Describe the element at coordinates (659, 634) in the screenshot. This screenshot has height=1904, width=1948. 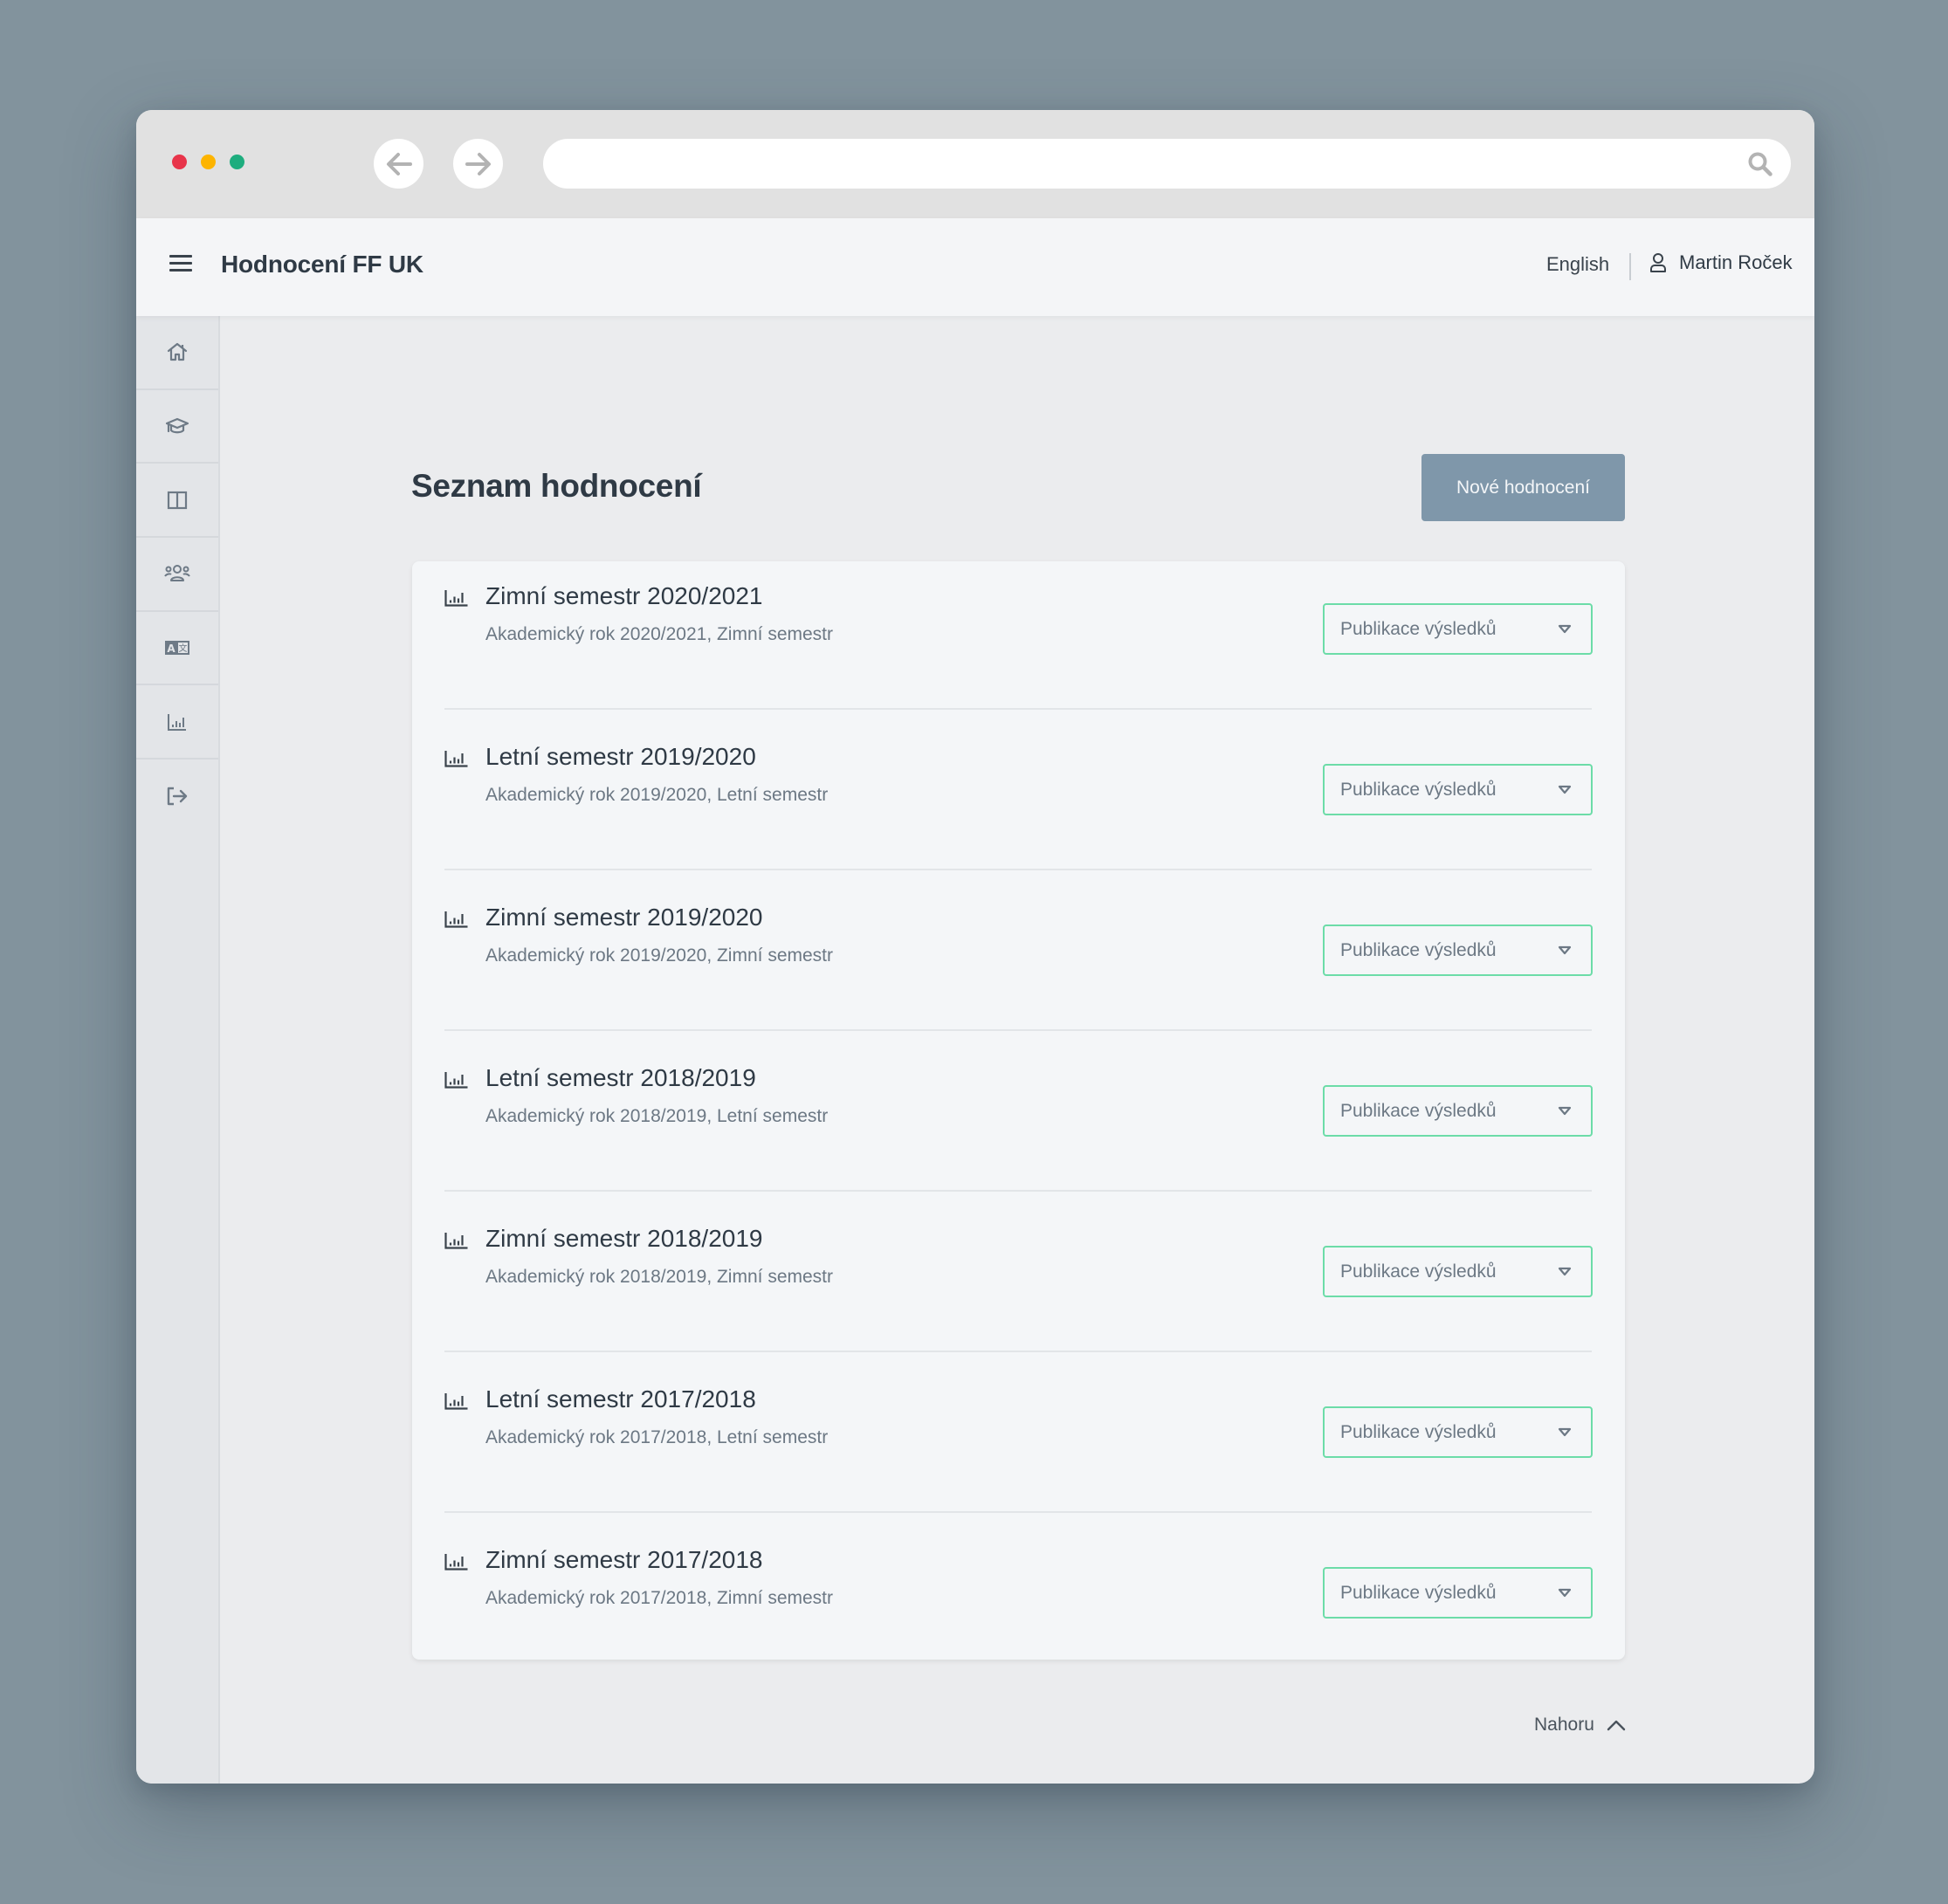
I see `evaluation-subtitle: Akademický rok 2020/2021, Zimní semestr` at that location.